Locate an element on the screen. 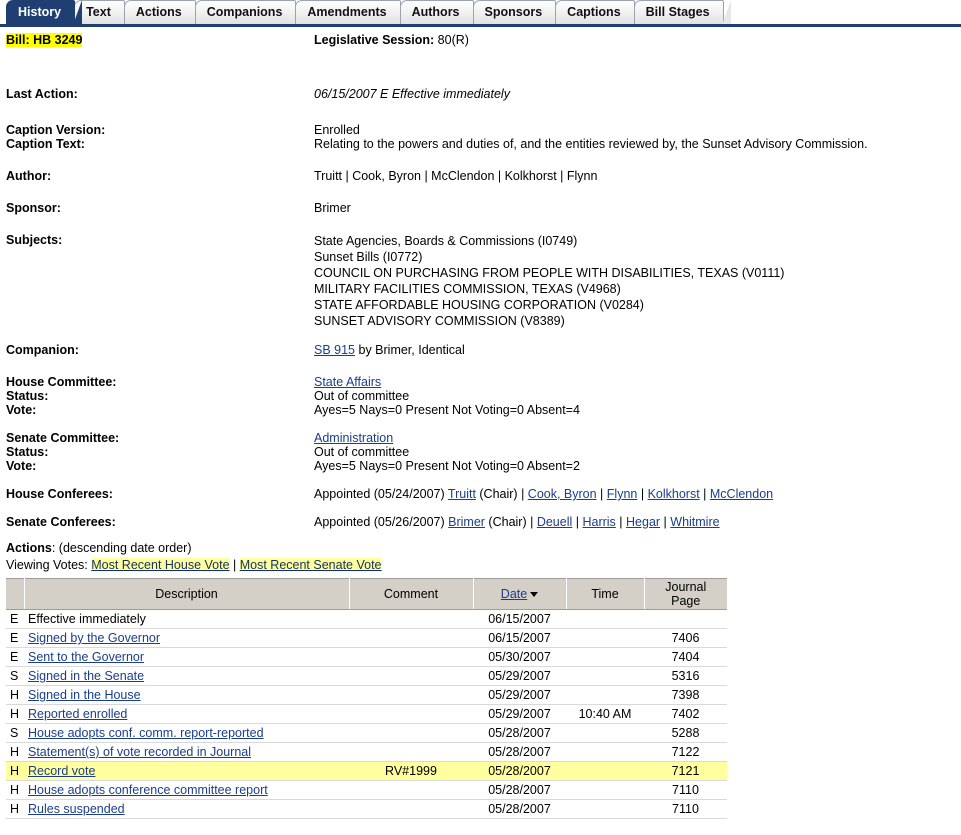 The image size is (961, 835). cell-journal-page: 7406 is located at coordinates (685, 638).